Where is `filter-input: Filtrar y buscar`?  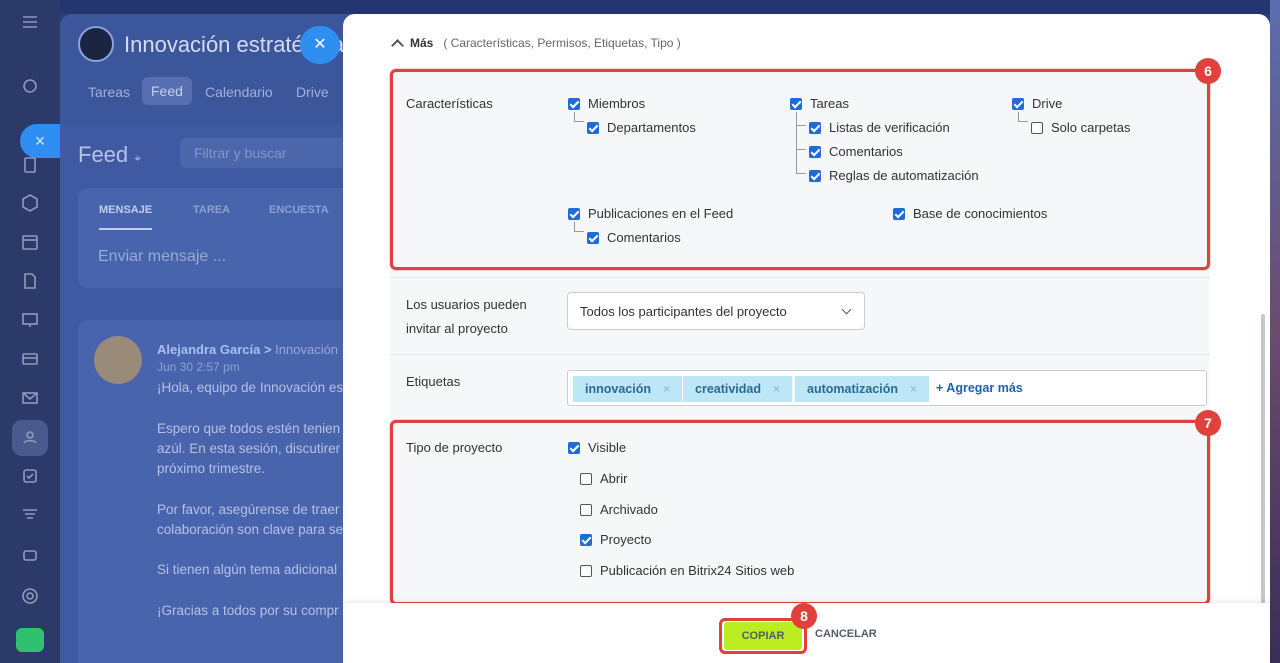 filter-input: Filtrar y buscar is located at coordinates (270, 153).